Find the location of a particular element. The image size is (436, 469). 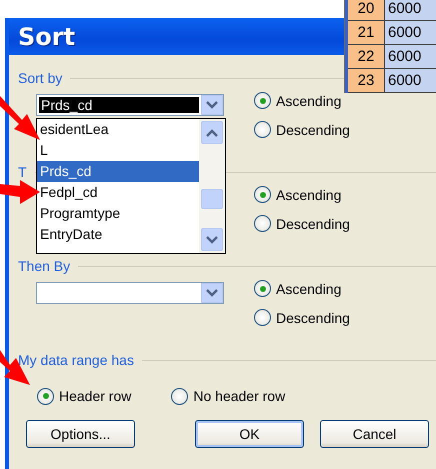

row-header: 20 is located at coordinates (366, 10).